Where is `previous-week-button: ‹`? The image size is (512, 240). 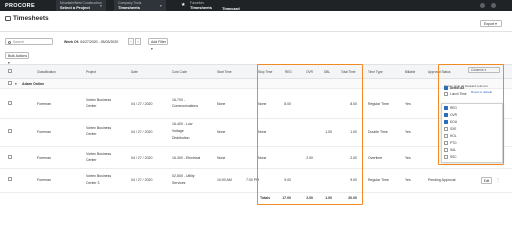 previous-week-button: ‹ is located at coordinates (131, 41).